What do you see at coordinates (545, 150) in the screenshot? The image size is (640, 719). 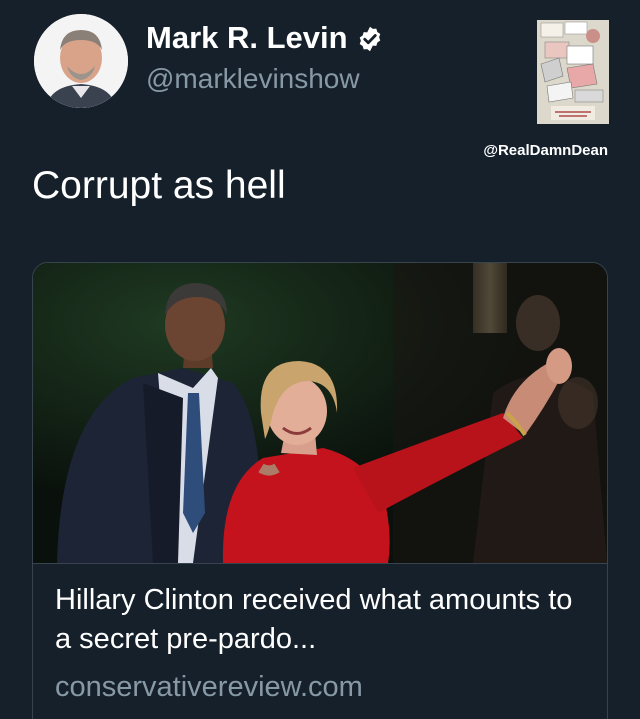 I see `watermark-handle: @RealDamnDean` at bounding box center [545, 150].